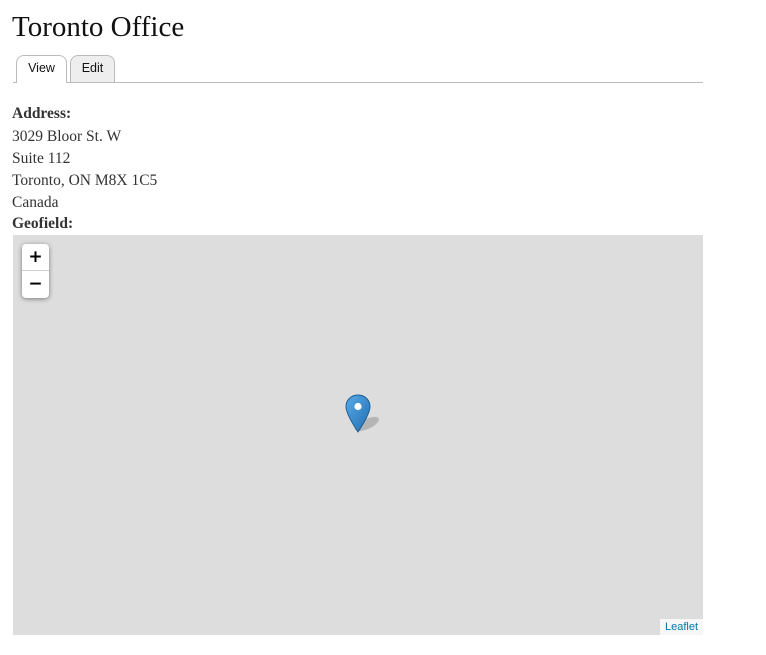 This screenshot has width=766, height=655. Describe the element at coordinates (92, 68) in the screenshot. I see `tab-edit: Edit` at that location.